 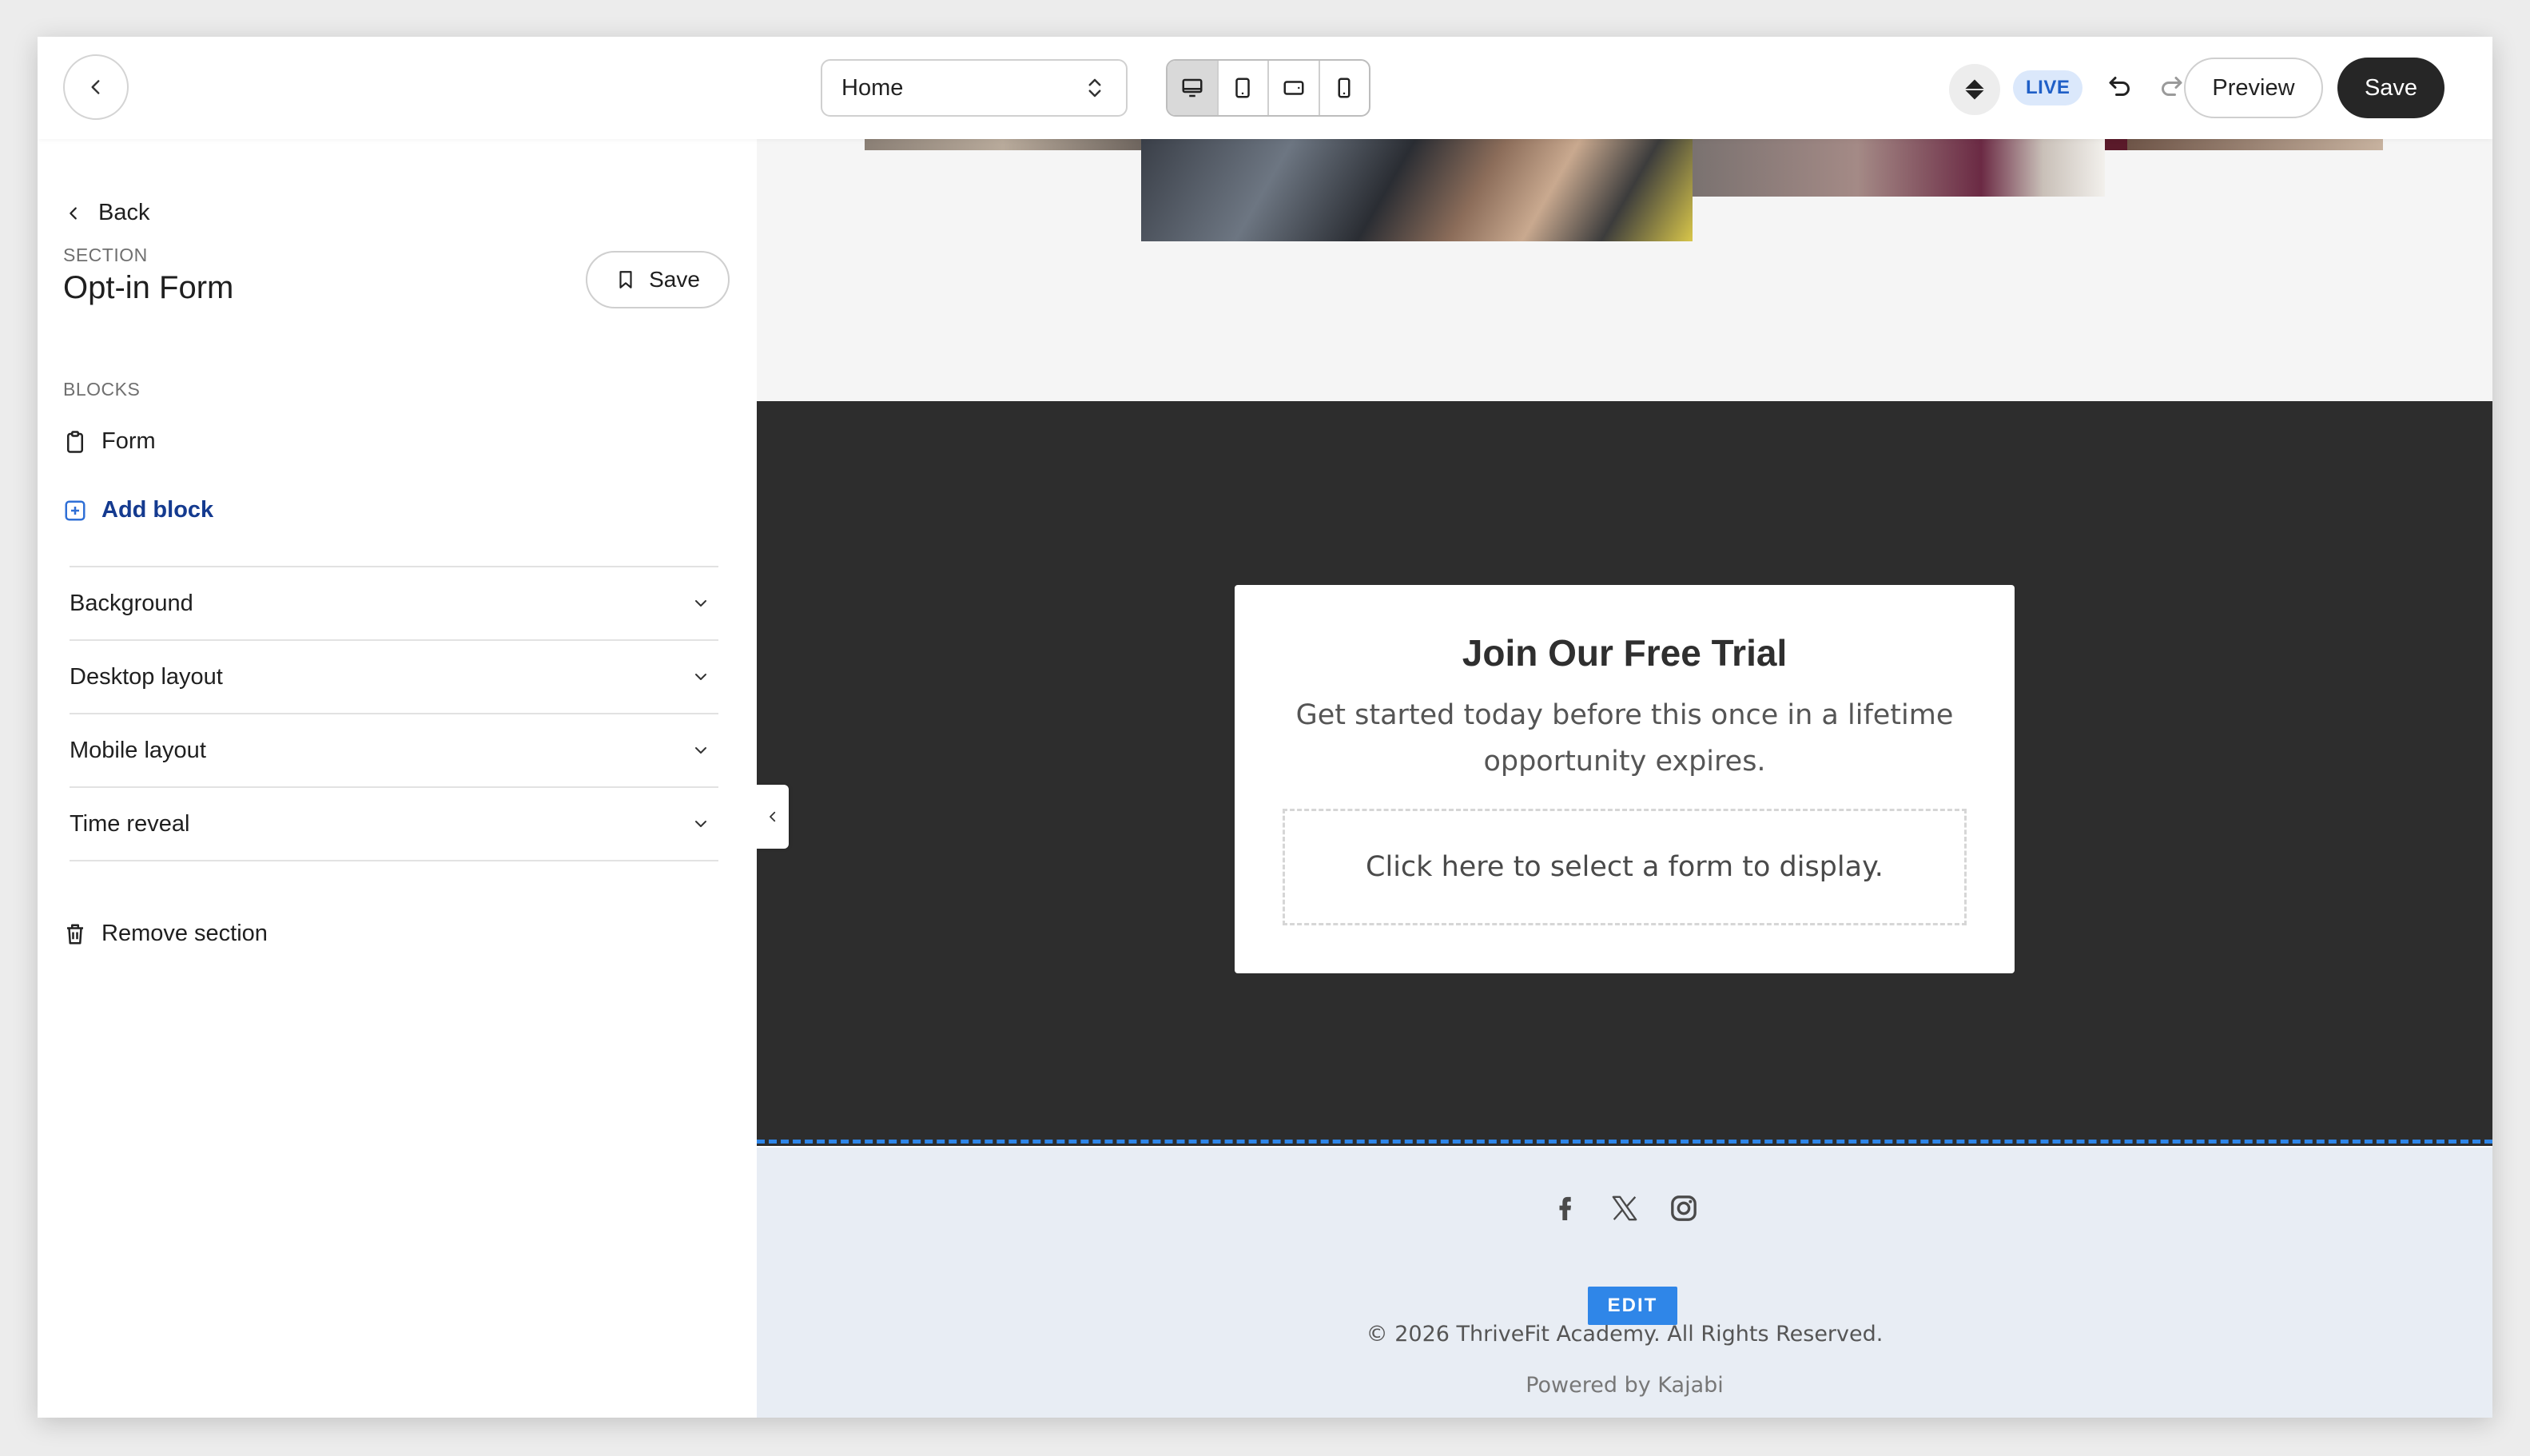 What do you see at coordinates (1565, 1208) in the screenshot?
I see `facebook-icon` at bounding box center [1565, 1208].